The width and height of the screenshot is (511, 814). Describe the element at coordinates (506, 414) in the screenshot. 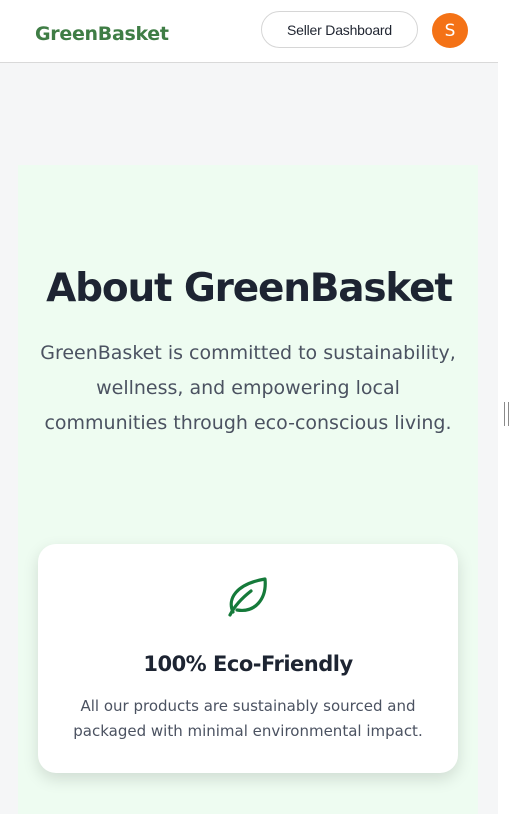

I see `resize-handle` at that location.